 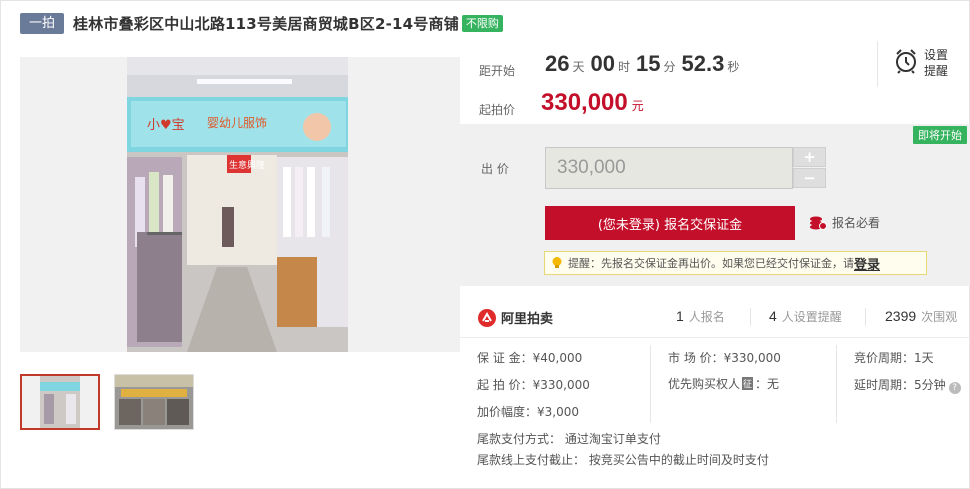 I want to click on registration-must-read-link: 报名必看, so click(x=844, y=222).